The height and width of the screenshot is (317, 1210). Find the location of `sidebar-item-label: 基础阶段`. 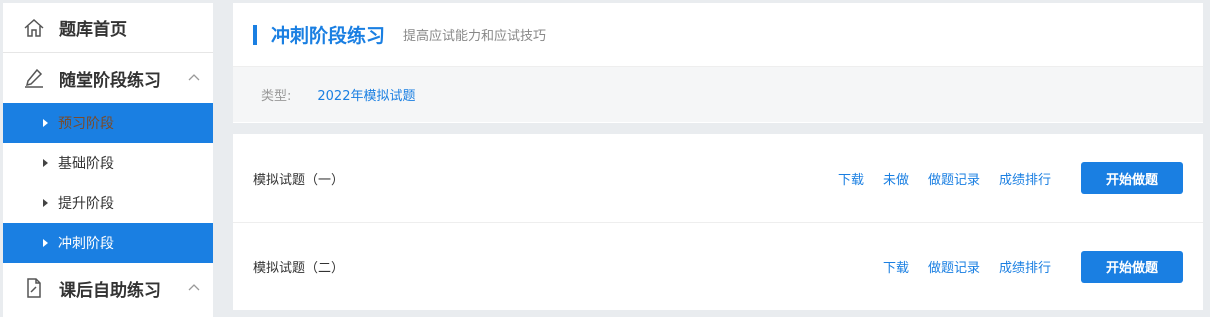

sidebar-item-label: 基础阶段 is located at coordinates (86, 164).